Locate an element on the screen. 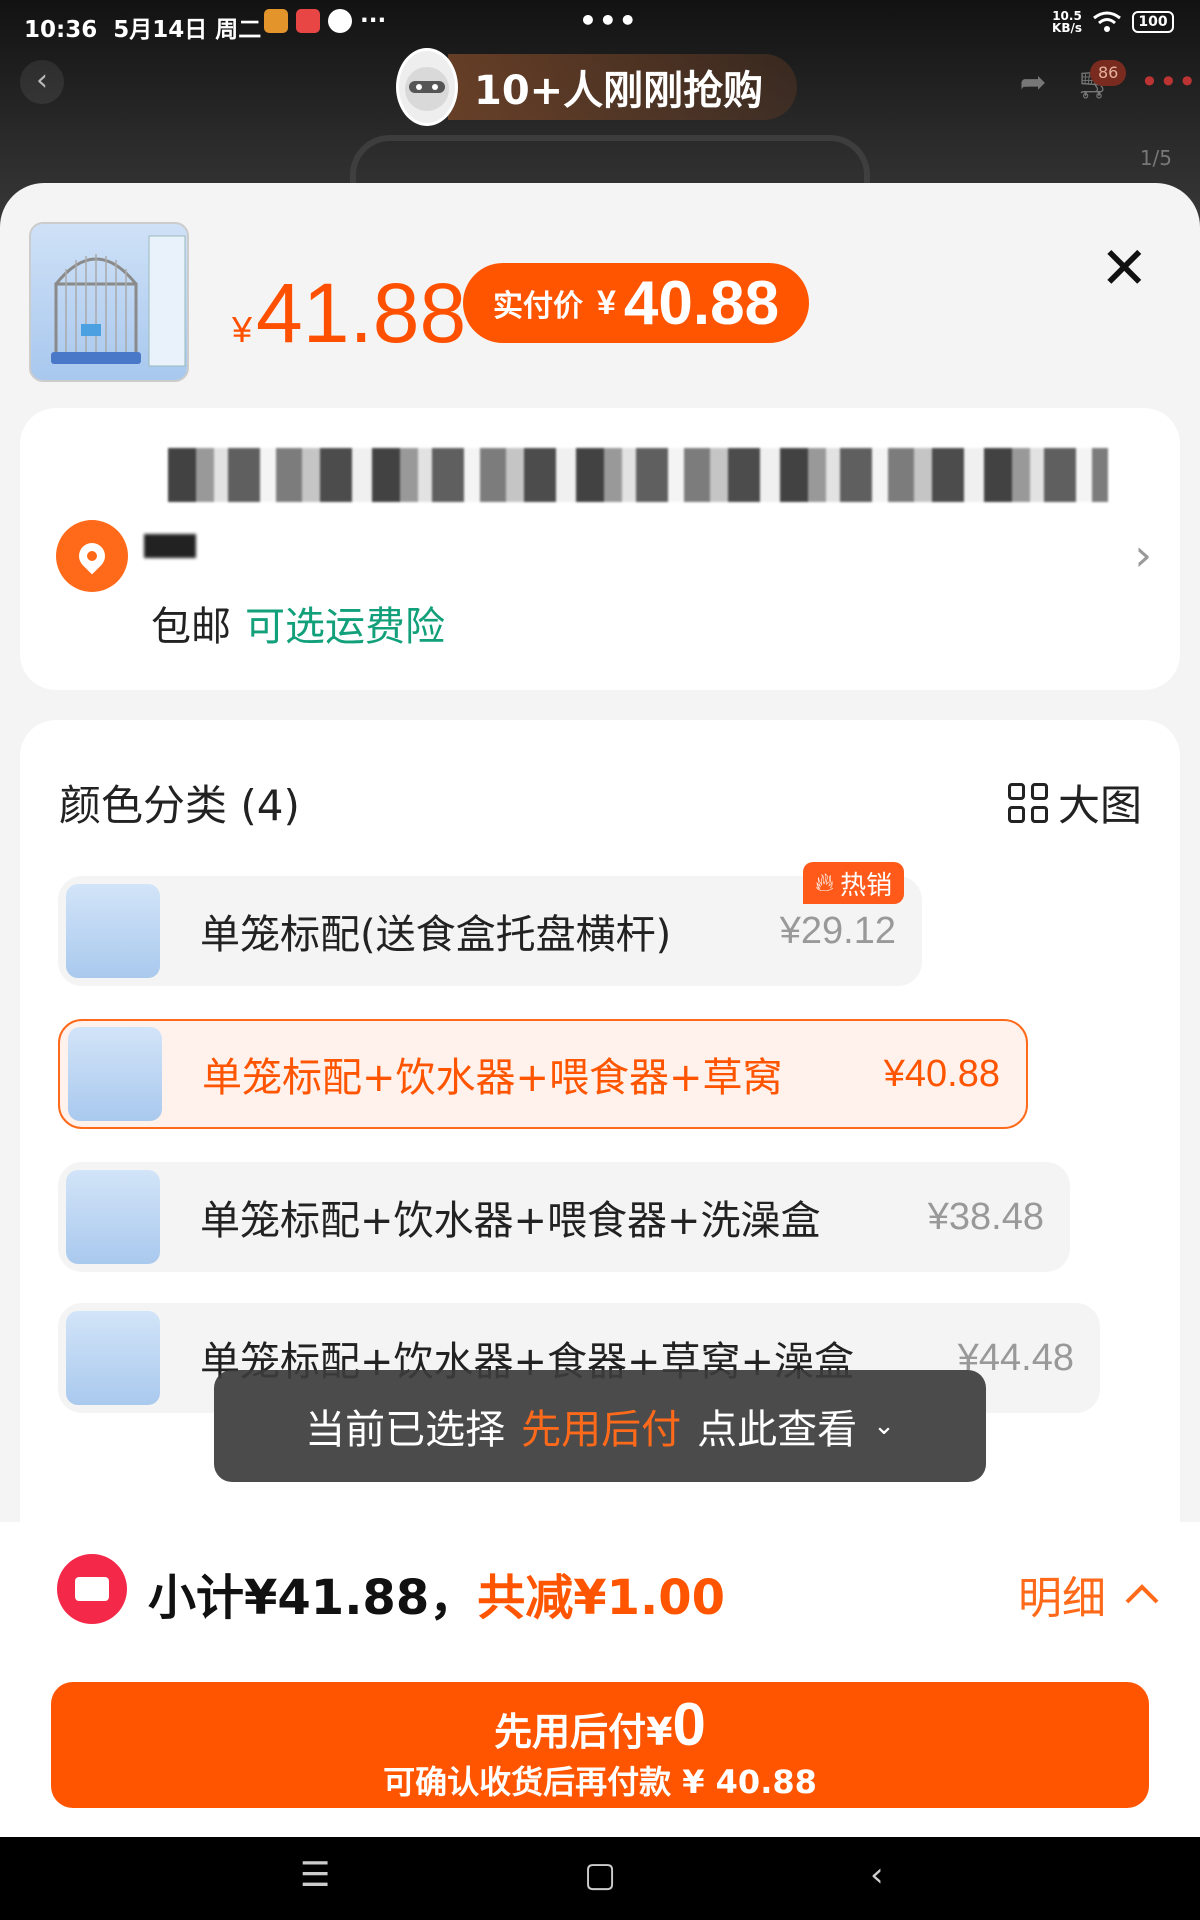  chevron-right-icon: › is located at coordinates (1143, 555).